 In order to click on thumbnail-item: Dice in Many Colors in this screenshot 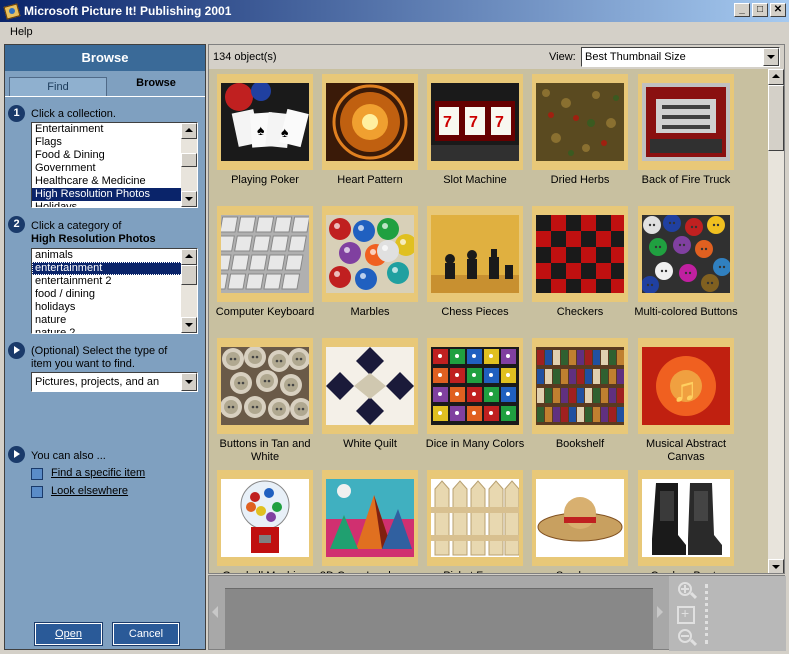, I will do `click(475, 400)`.